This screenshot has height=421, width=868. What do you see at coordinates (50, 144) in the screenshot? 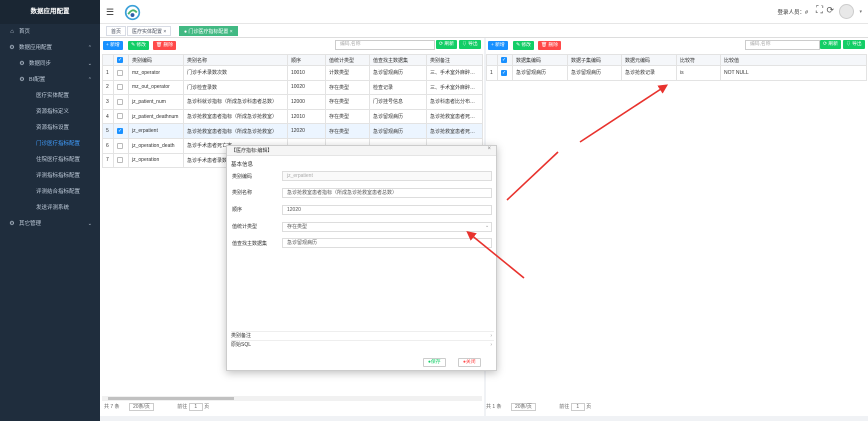
I see `sidebar-item: 门诊医疗指标配置` at bounding box center [50, 144].